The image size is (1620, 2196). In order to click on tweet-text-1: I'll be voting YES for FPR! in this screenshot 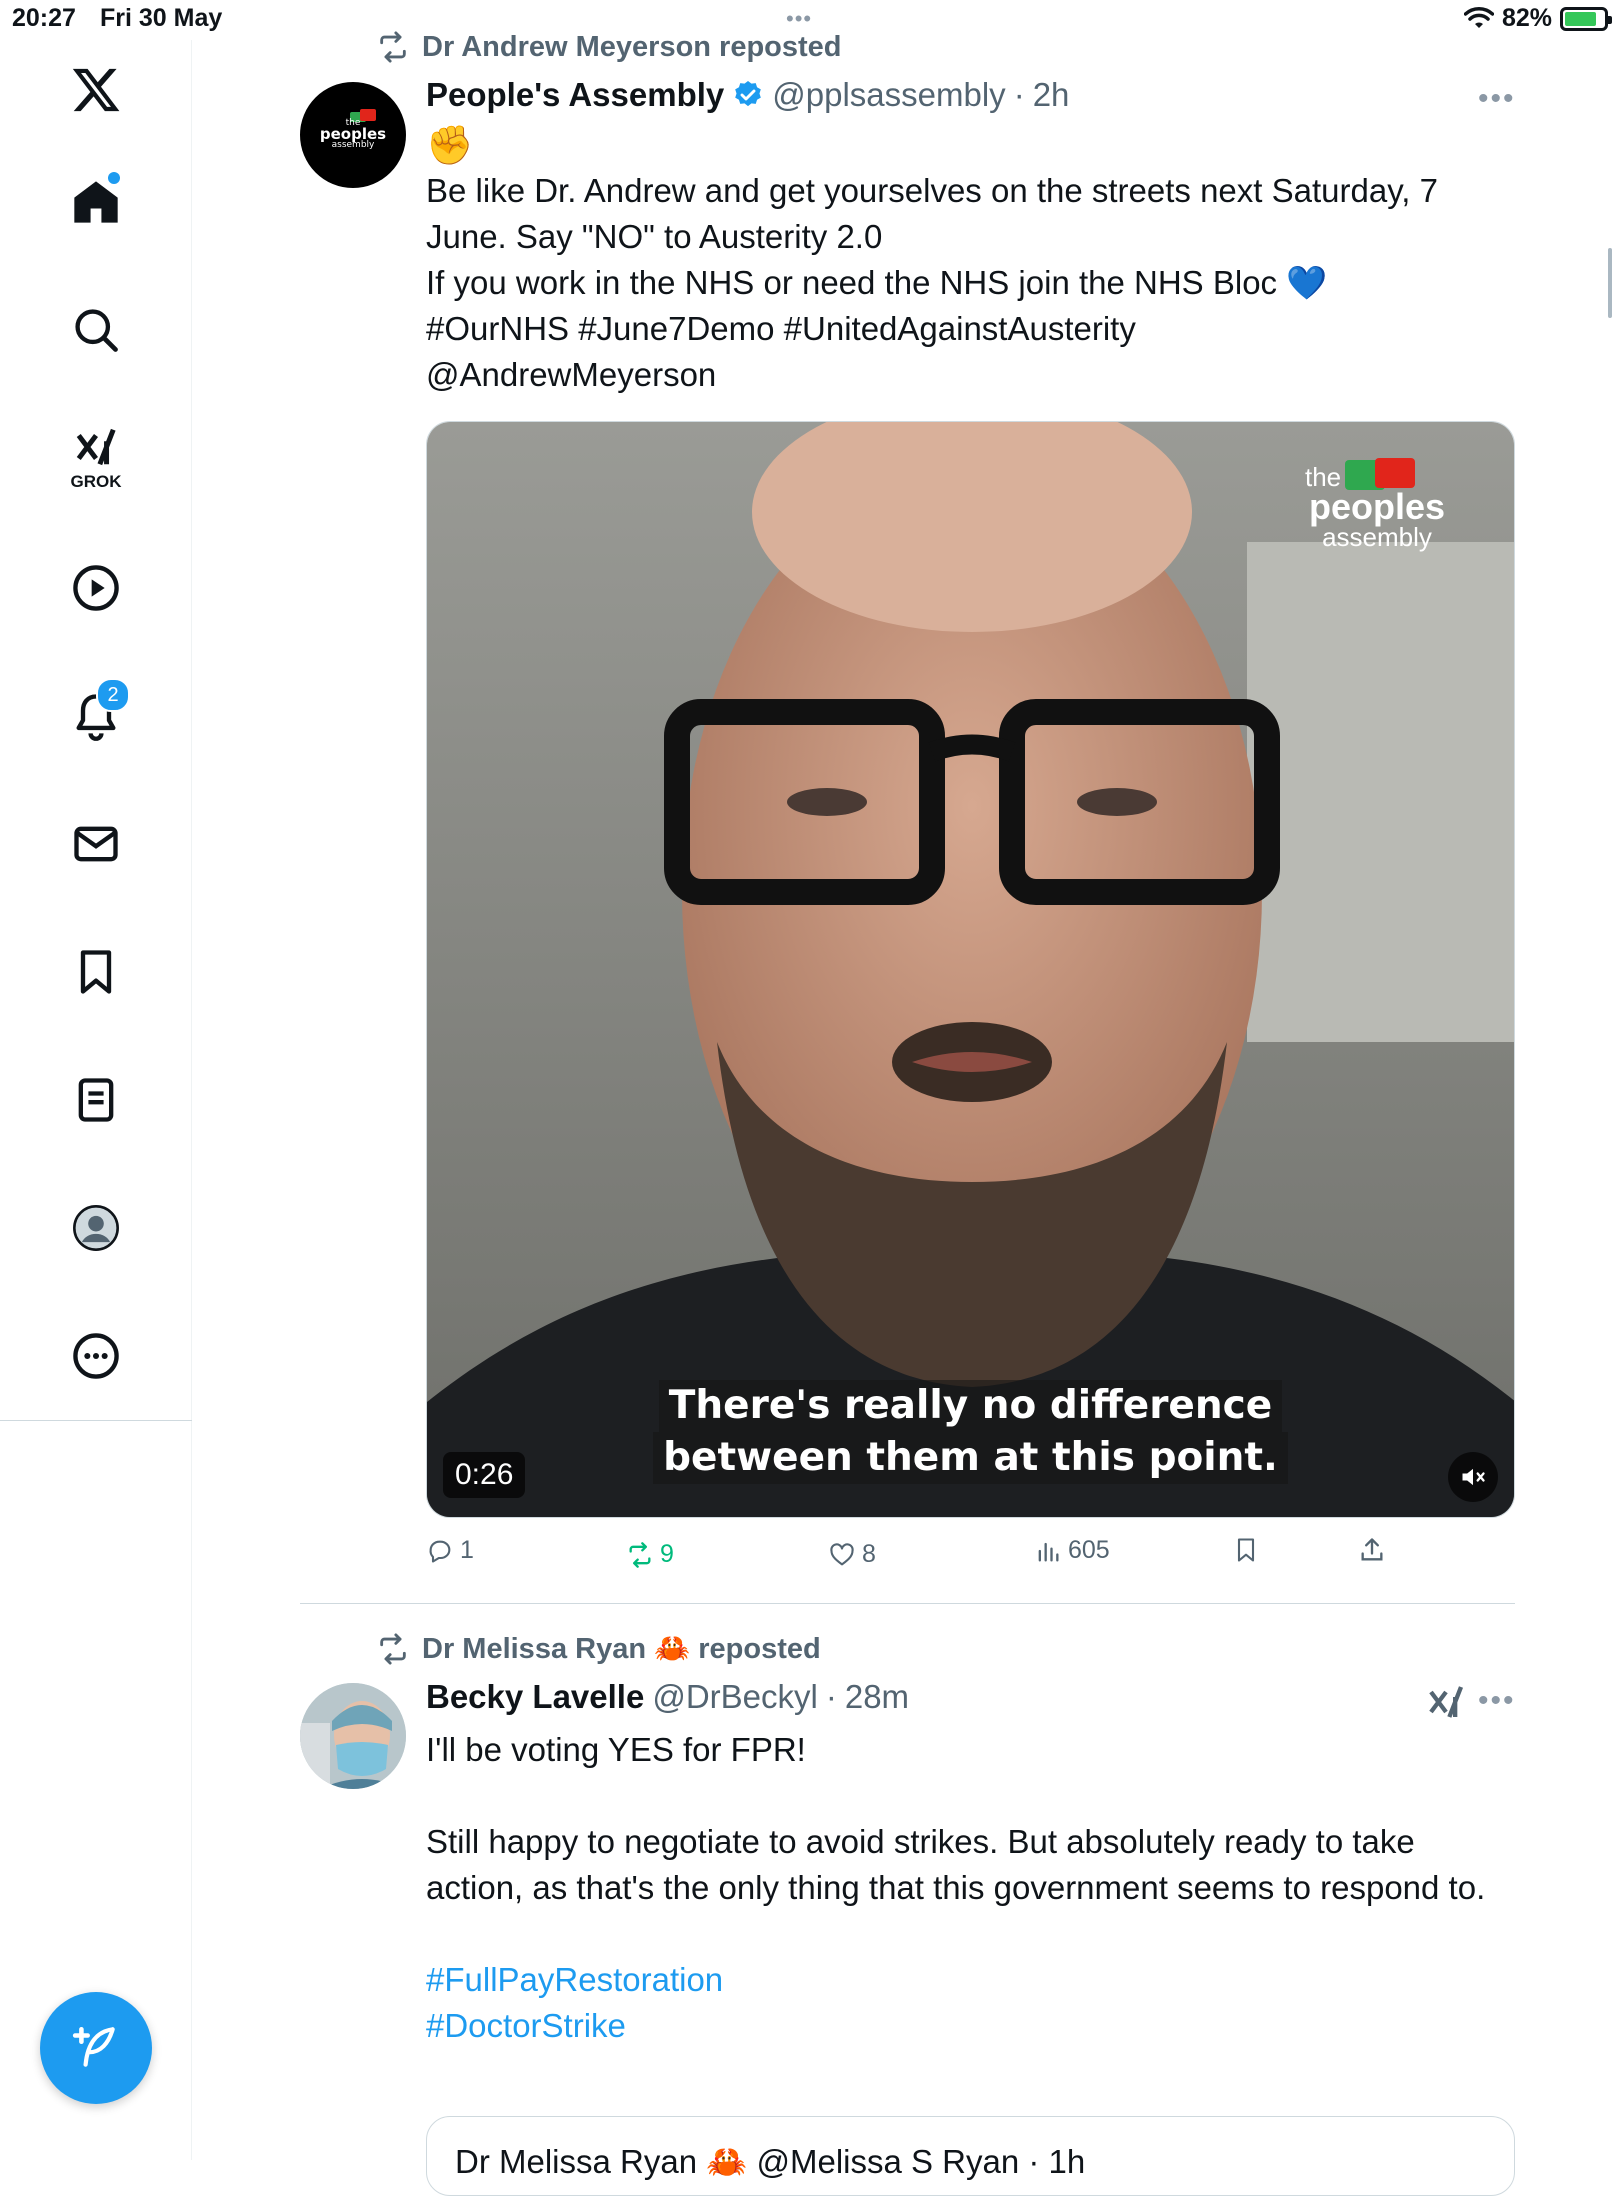, I will do `click(616, 1749)`.